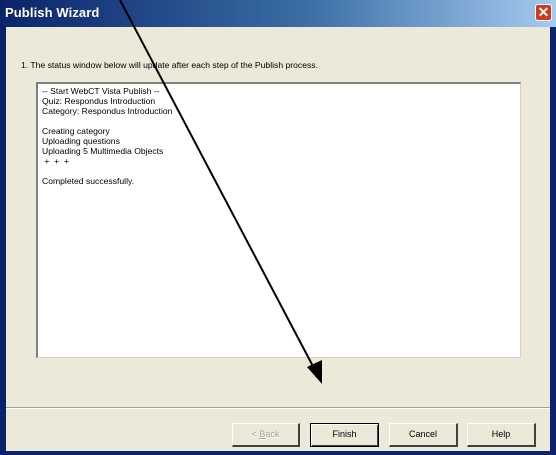  I want to click on status-line: + + +, so click(55, 161).